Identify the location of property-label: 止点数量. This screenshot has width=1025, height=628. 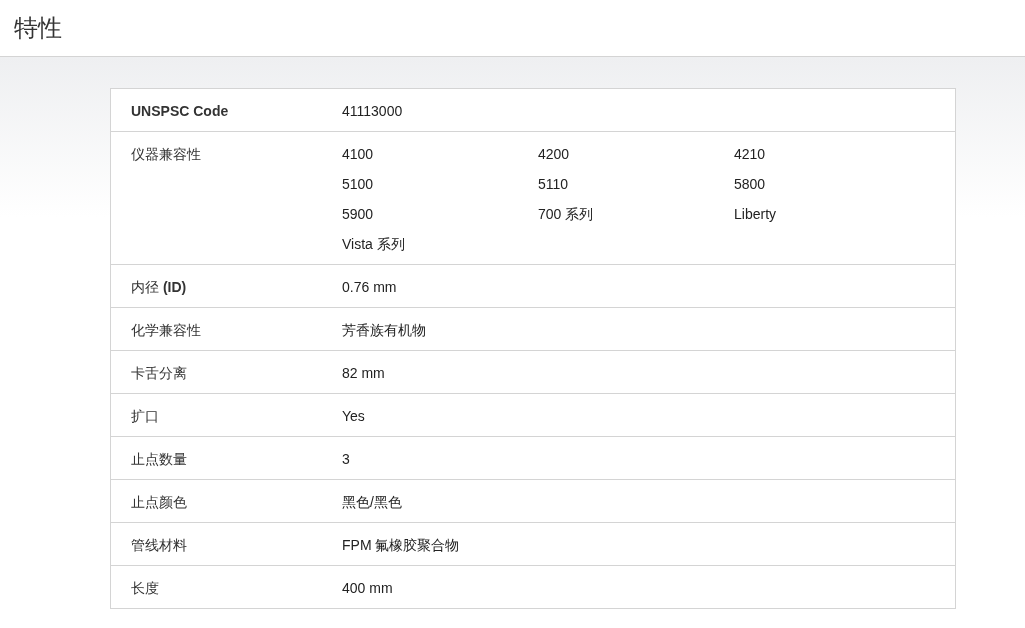
(159, 459).